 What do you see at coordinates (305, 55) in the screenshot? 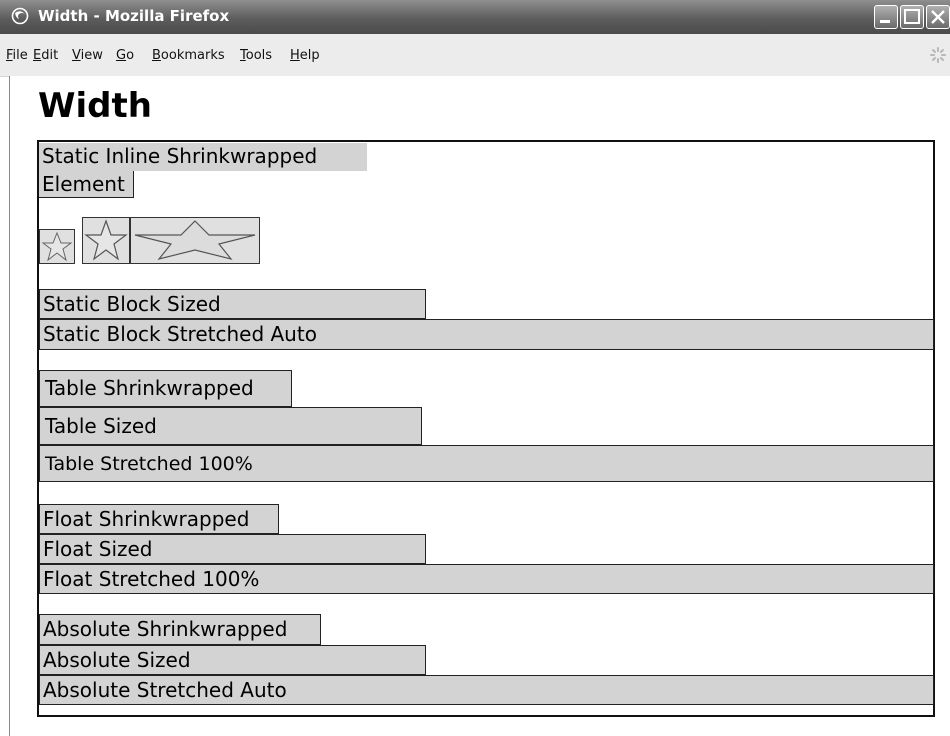
I see `menu-help: Help` at bounding box center [305, 55].